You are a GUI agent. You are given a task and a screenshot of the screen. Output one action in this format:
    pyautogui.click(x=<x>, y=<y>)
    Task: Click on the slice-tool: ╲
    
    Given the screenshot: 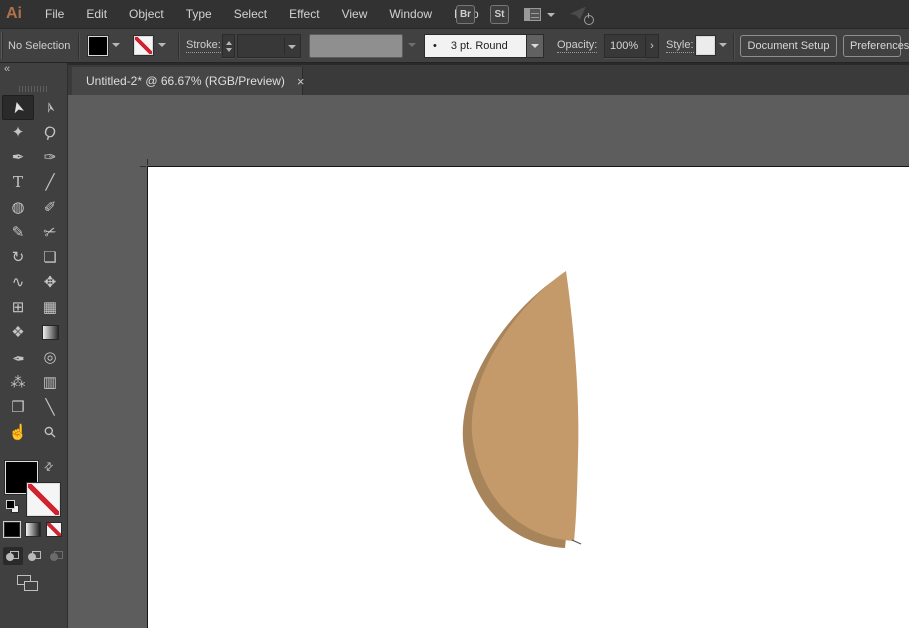 What is the action you would take?
    pyautogui.click(x=50, y=407)
    